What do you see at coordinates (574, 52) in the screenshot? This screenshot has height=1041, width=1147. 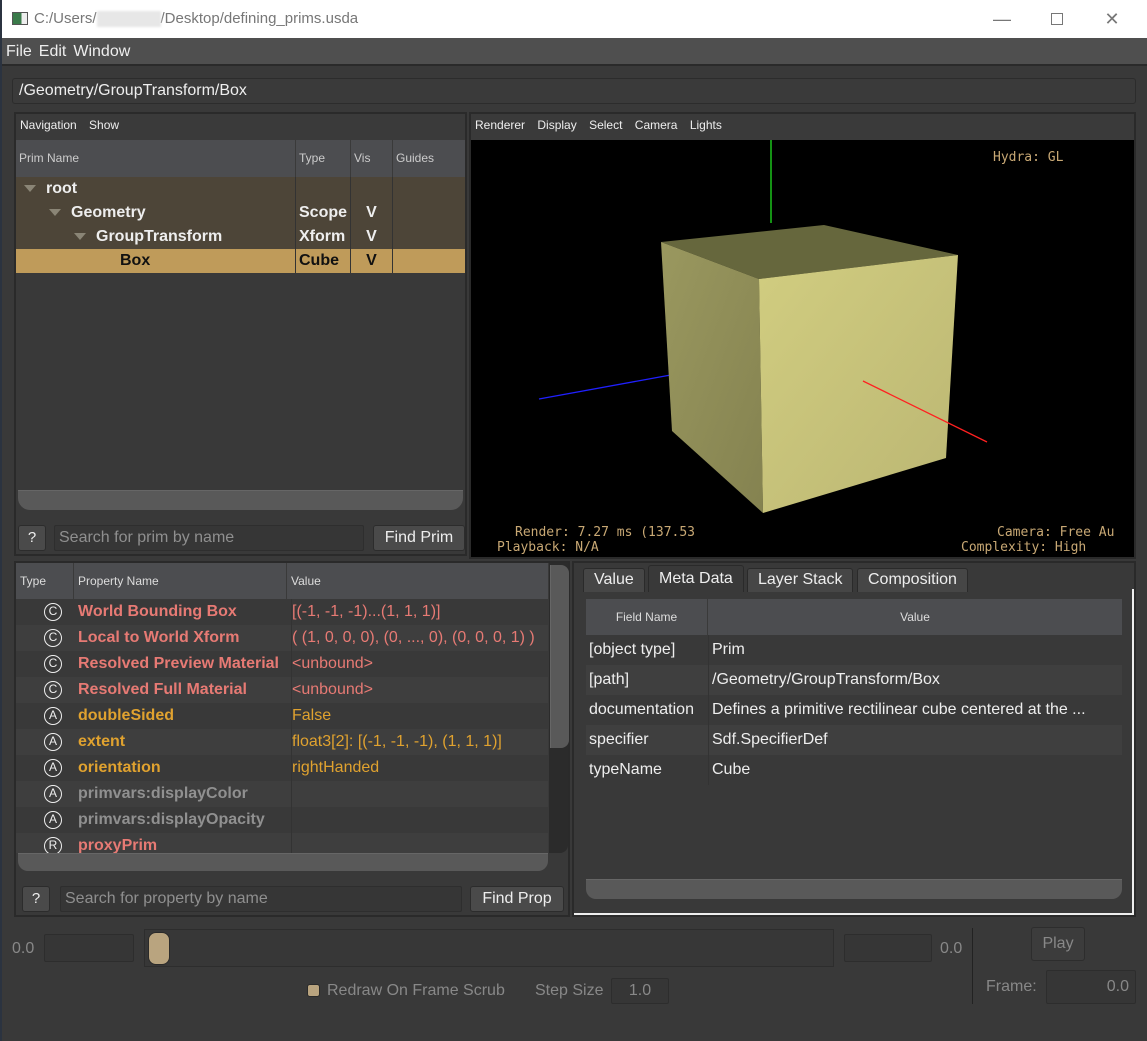 I see `menu-bar: File Edit Window` at bounding box center [574, 52].